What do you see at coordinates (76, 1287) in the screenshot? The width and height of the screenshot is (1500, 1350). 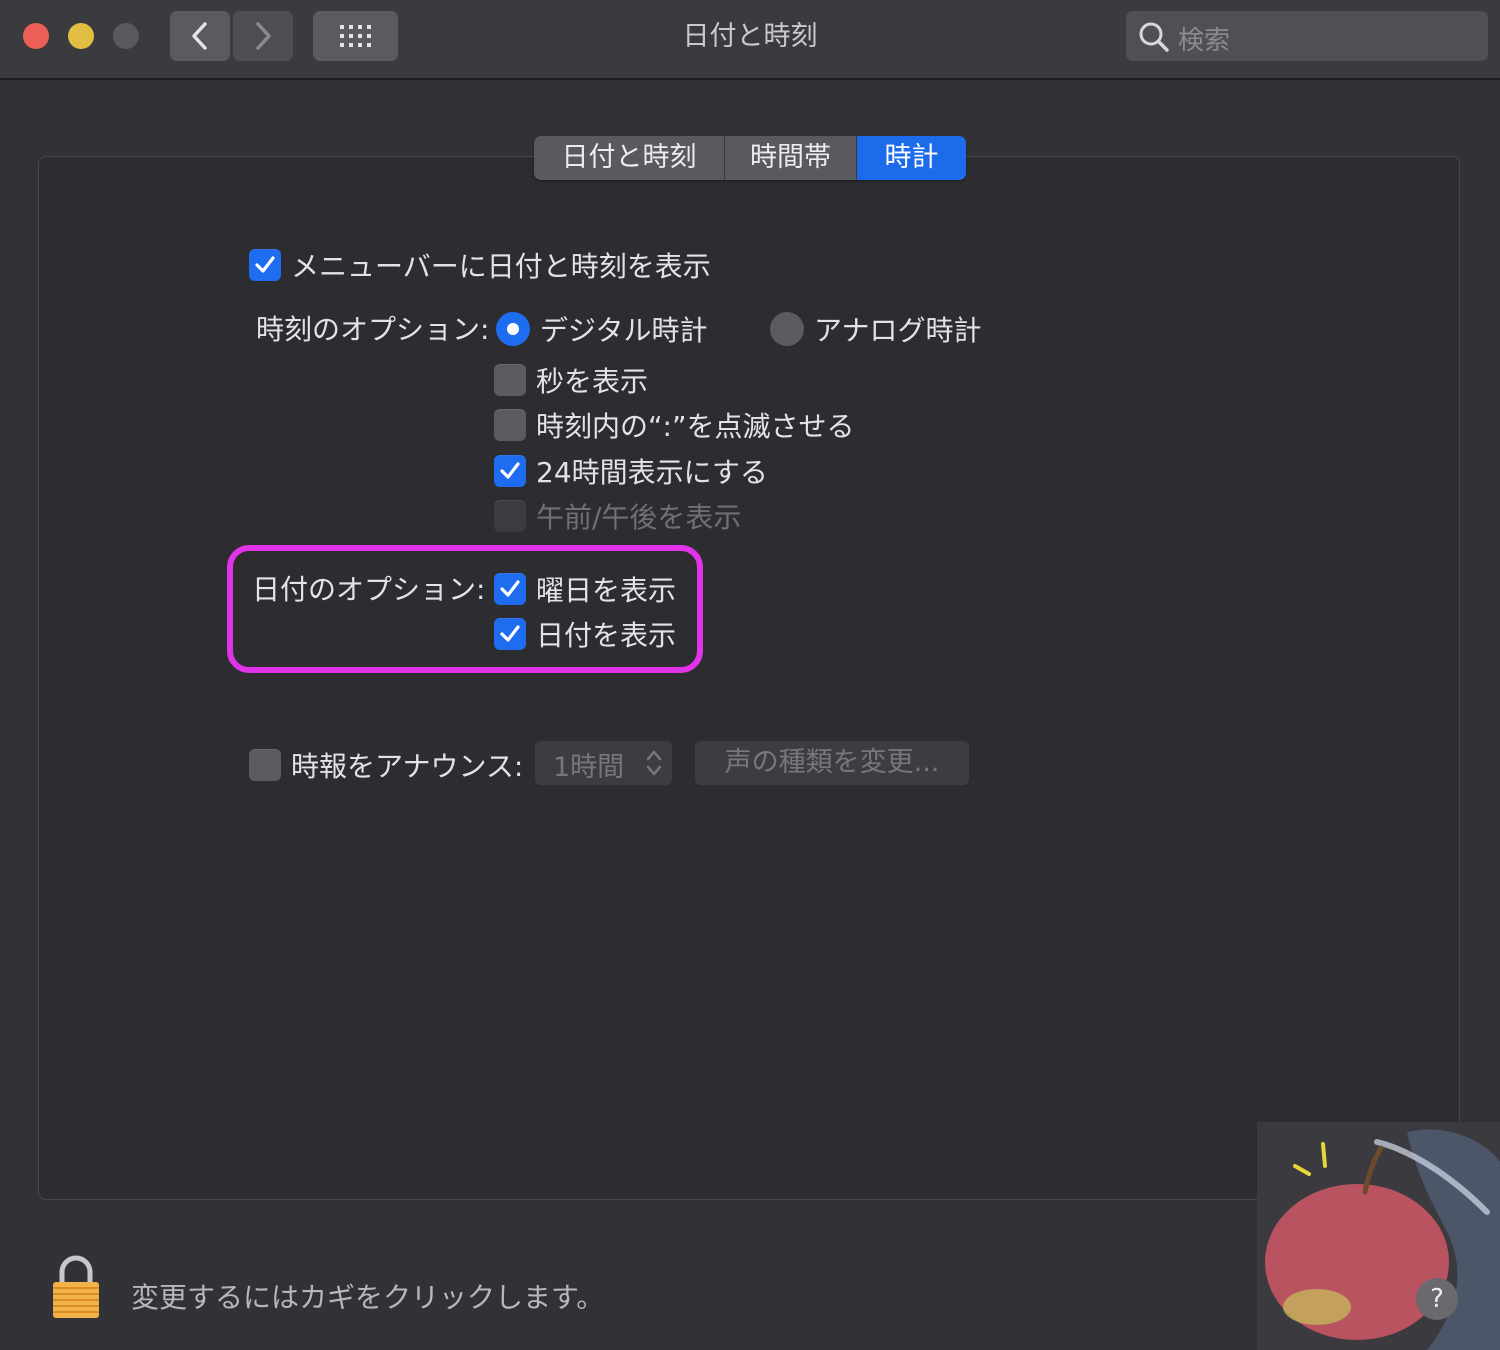 I see `lock-icon` at bounding box center [76, 1287].